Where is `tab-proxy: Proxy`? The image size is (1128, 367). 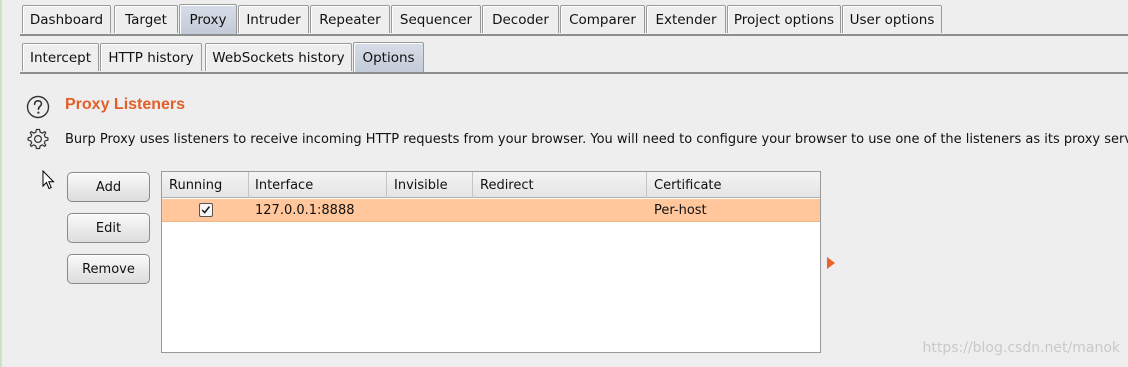
tab-proxy: Proxy is located at coordinates (208, 19).